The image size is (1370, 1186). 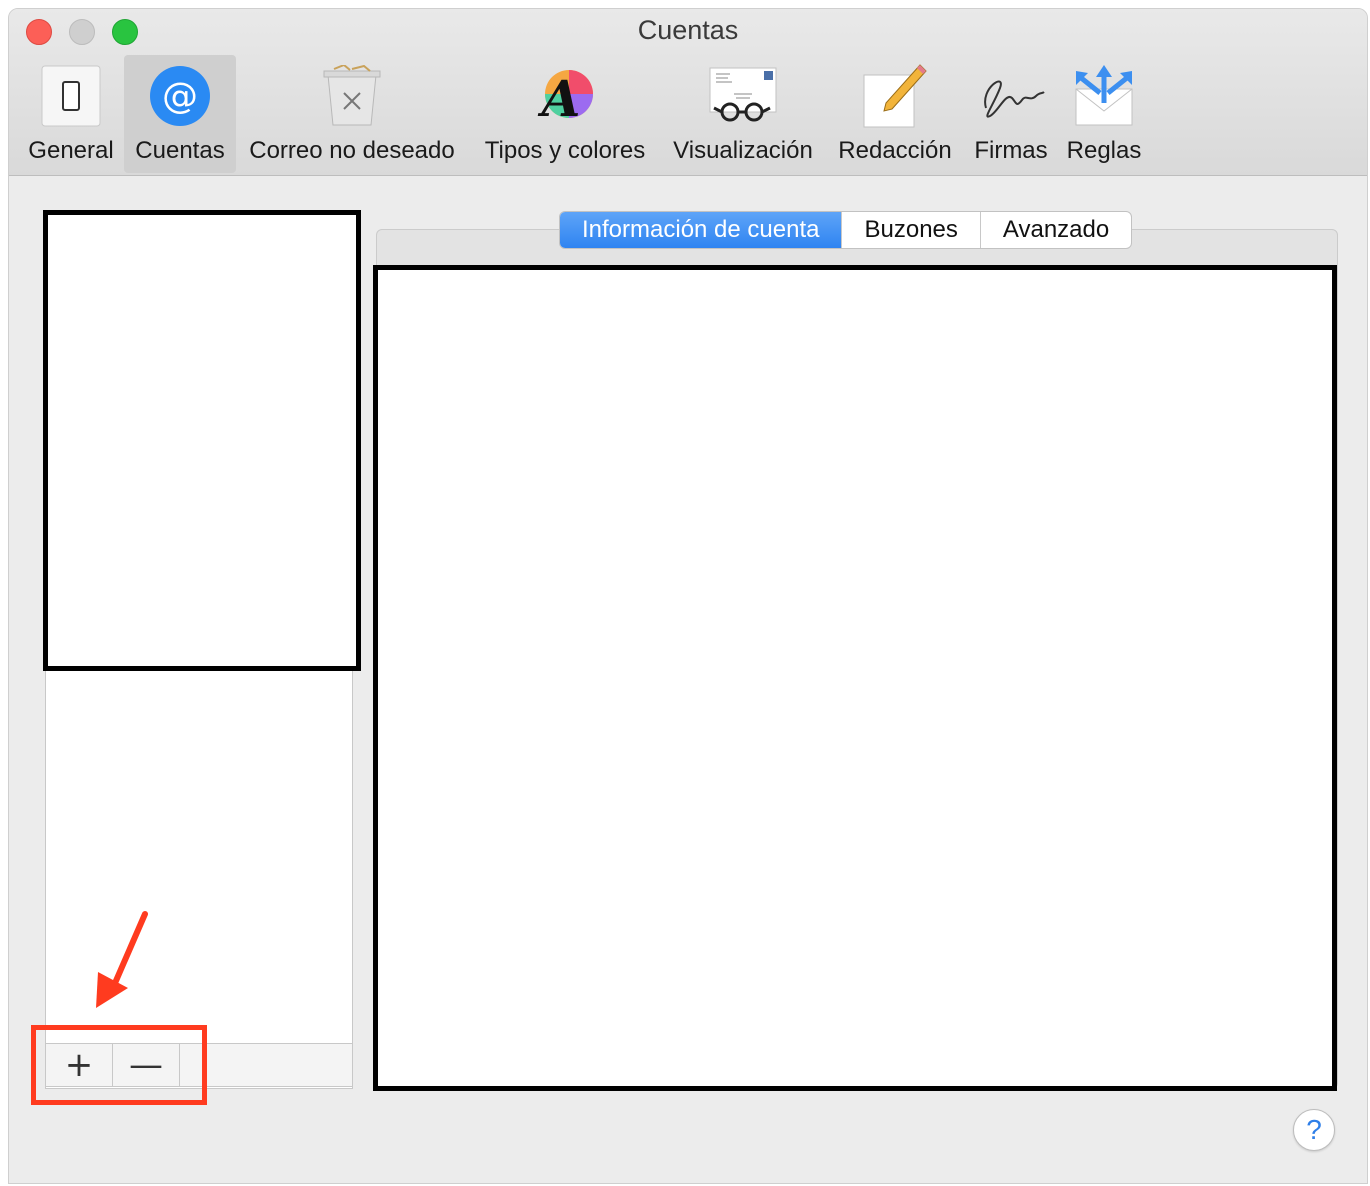 I want to click on toolbar-item-general: General, so click(x=71, y=114).